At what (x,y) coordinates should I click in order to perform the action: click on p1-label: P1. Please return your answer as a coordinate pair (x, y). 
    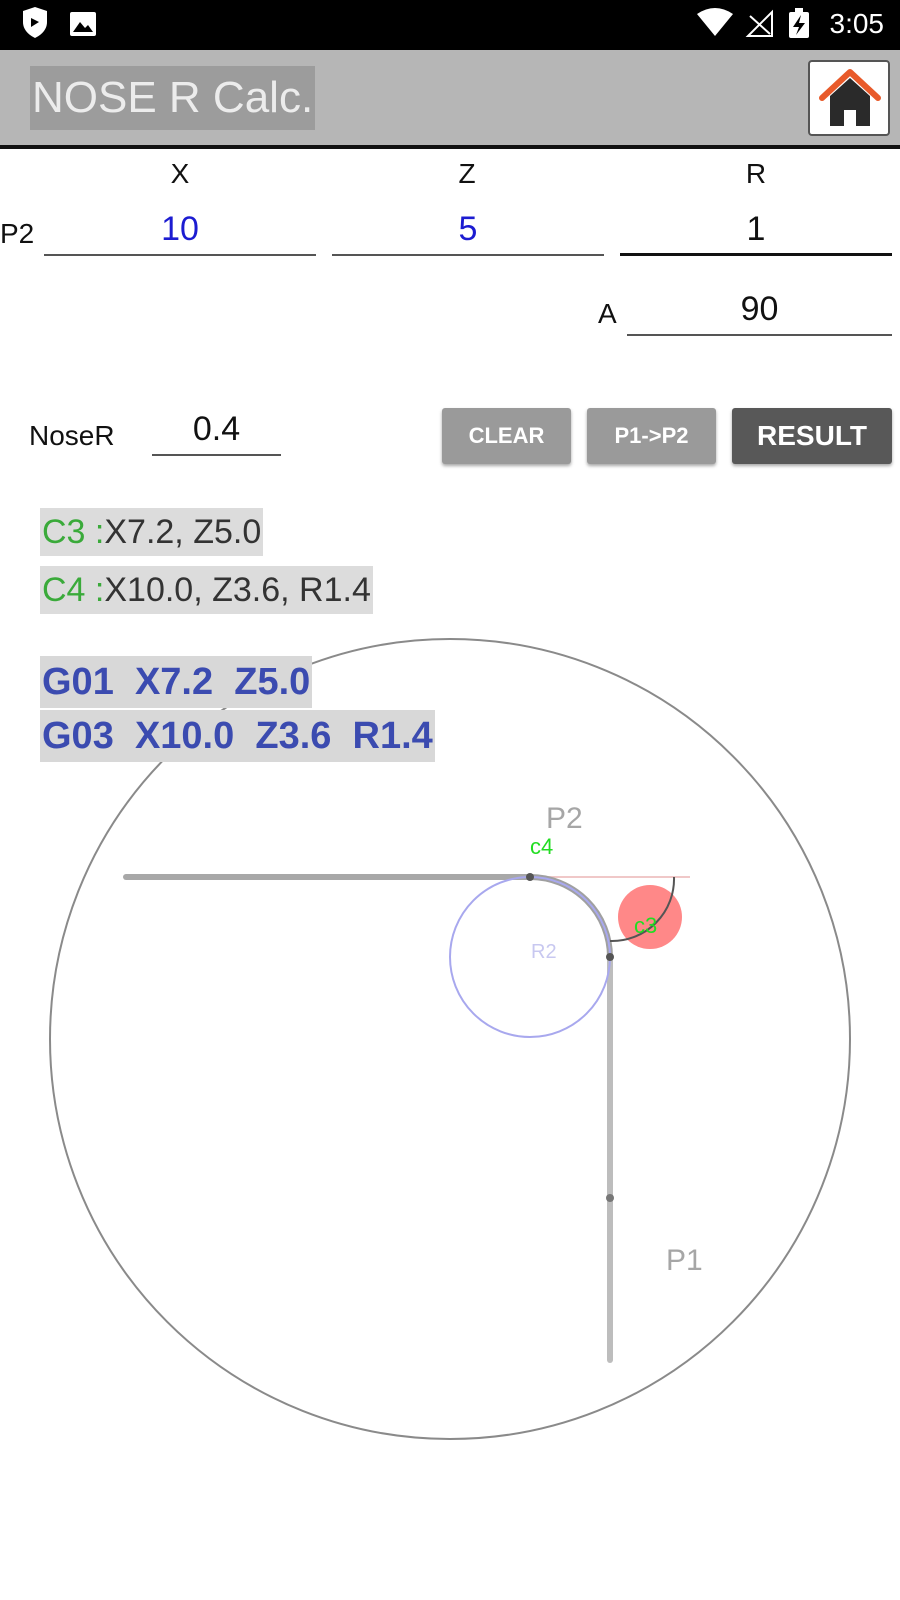
    Looking at the image, I should click on (684, 1260).